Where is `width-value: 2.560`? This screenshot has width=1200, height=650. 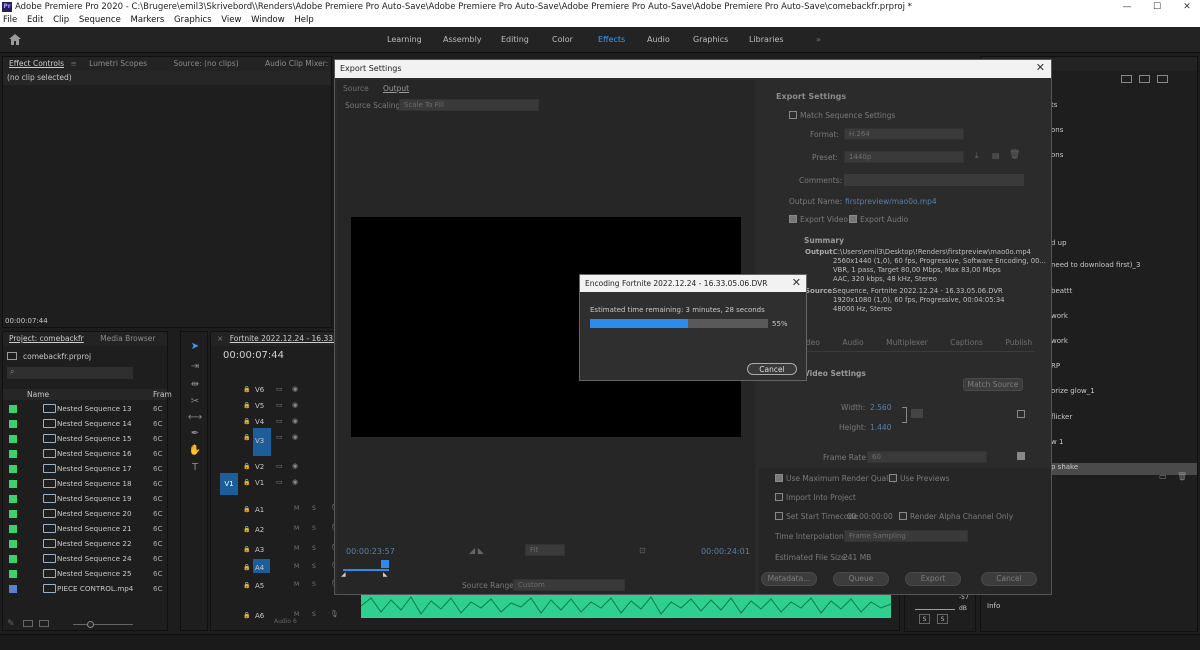
width-value: 2.560 is located at coordinates (880, 407).